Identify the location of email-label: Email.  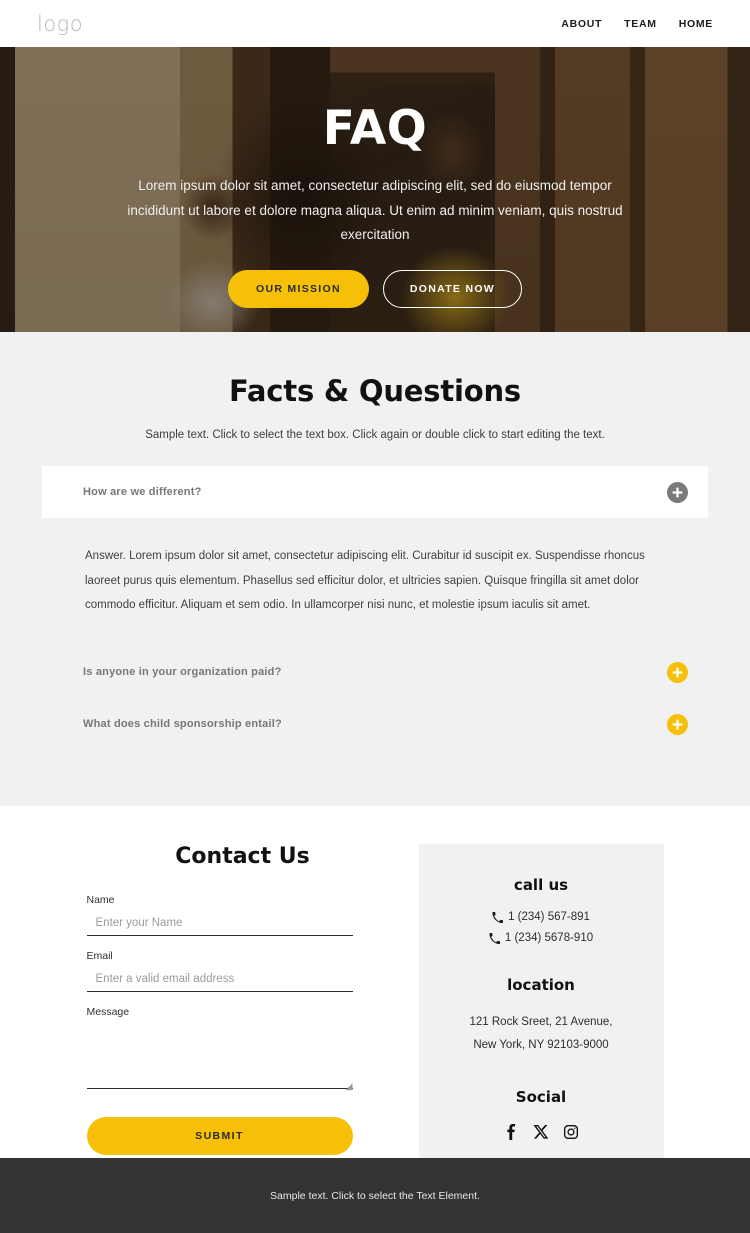
(99, 956).